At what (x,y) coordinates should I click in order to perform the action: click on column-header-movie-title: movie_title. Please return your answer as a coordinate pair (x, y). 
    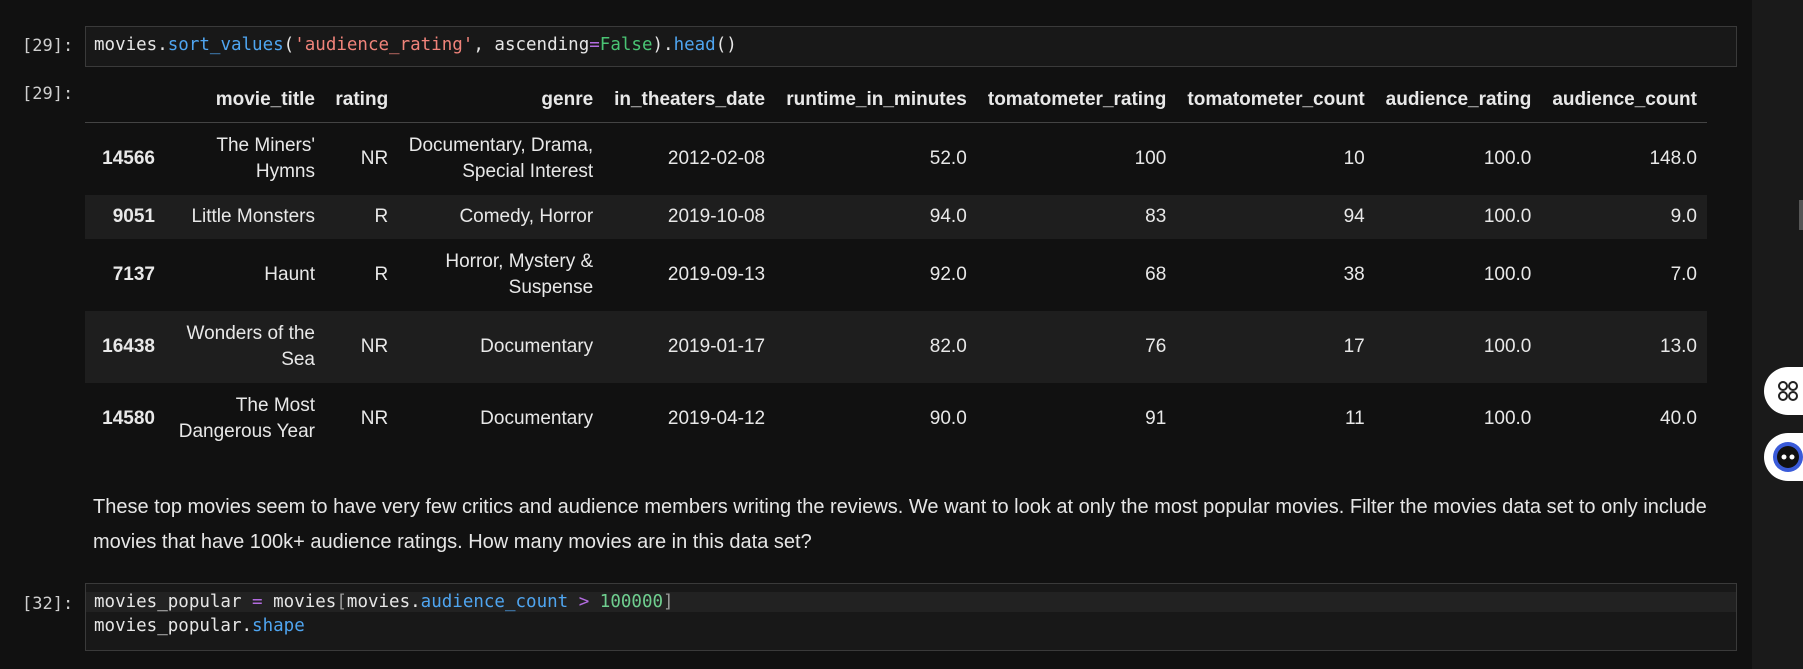
    Looking at the image, I should click on (245, 100).